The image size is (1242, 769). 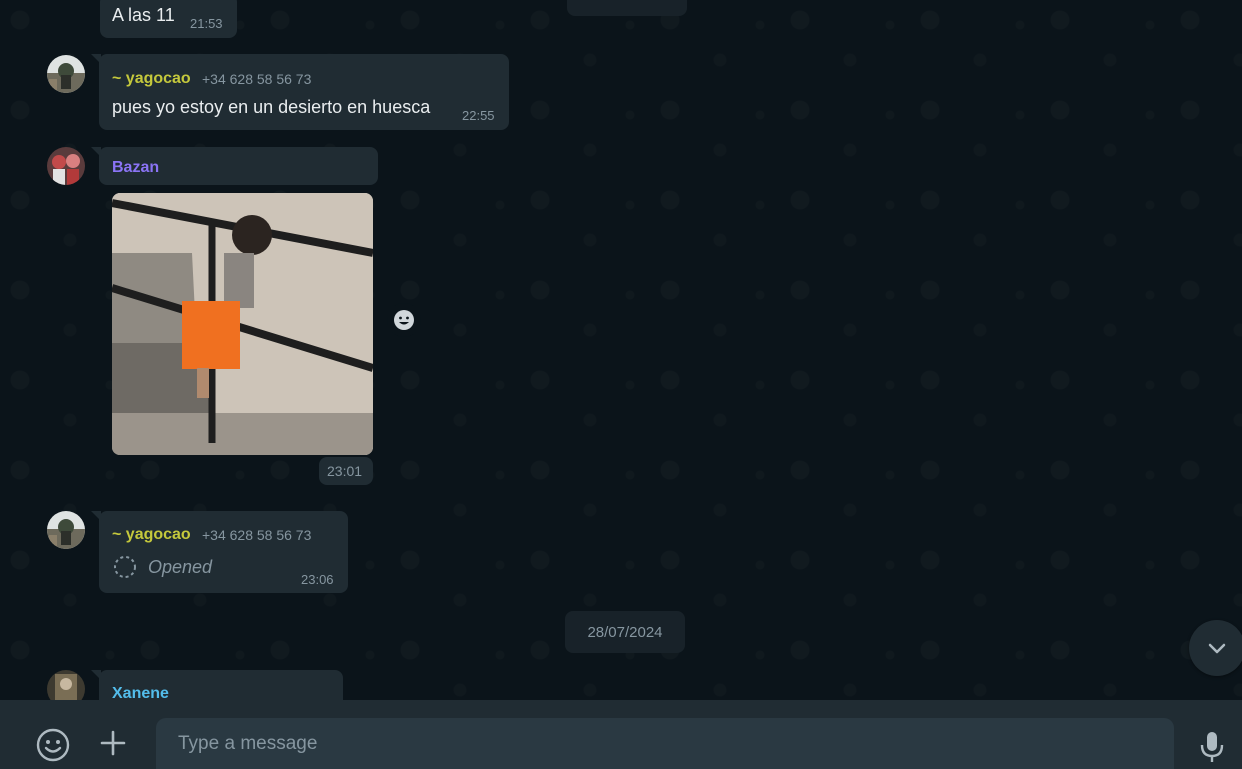 I want to click on loading-ring-icon, so click(x=125, y=567).